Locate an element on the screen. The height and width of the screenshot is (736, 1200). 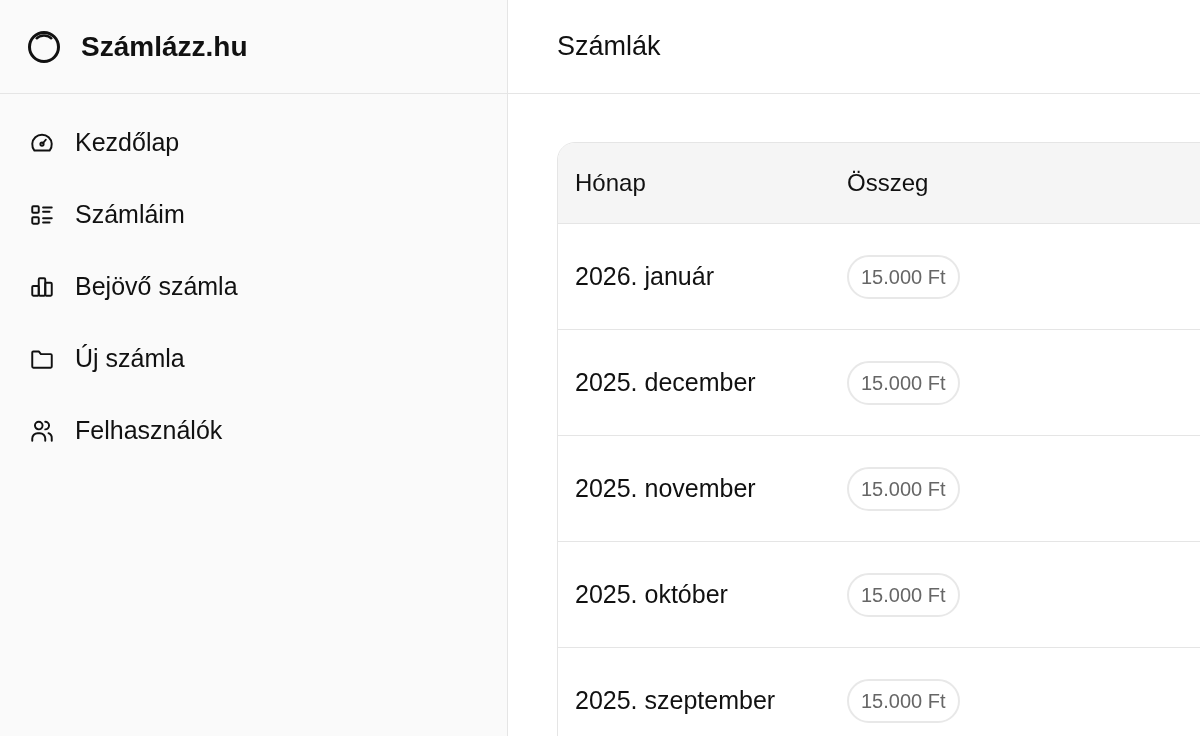
logo-icon is located at coordinates (44, 46).